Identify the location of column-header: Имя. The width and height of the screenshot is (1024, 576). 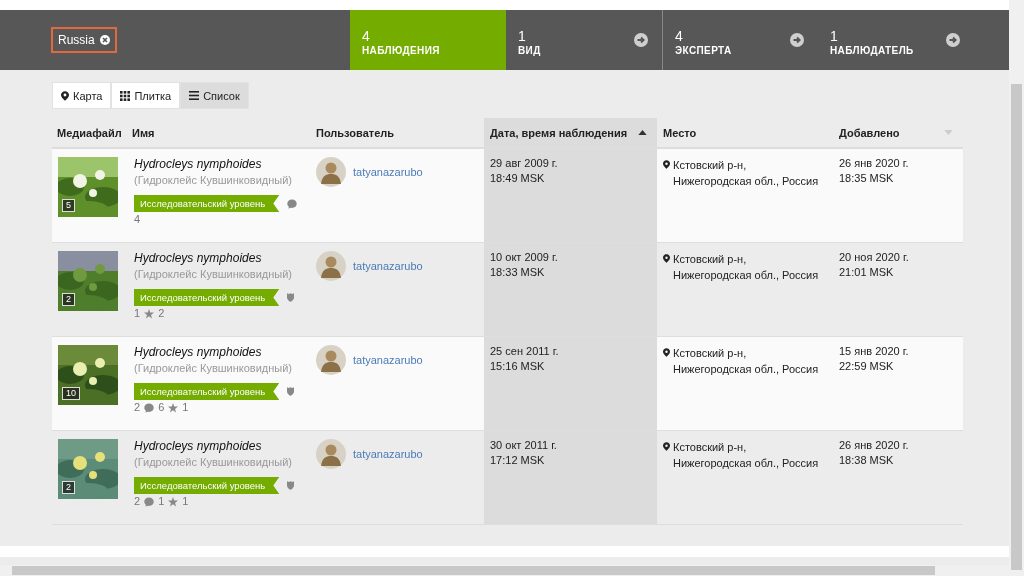
(220, 132).